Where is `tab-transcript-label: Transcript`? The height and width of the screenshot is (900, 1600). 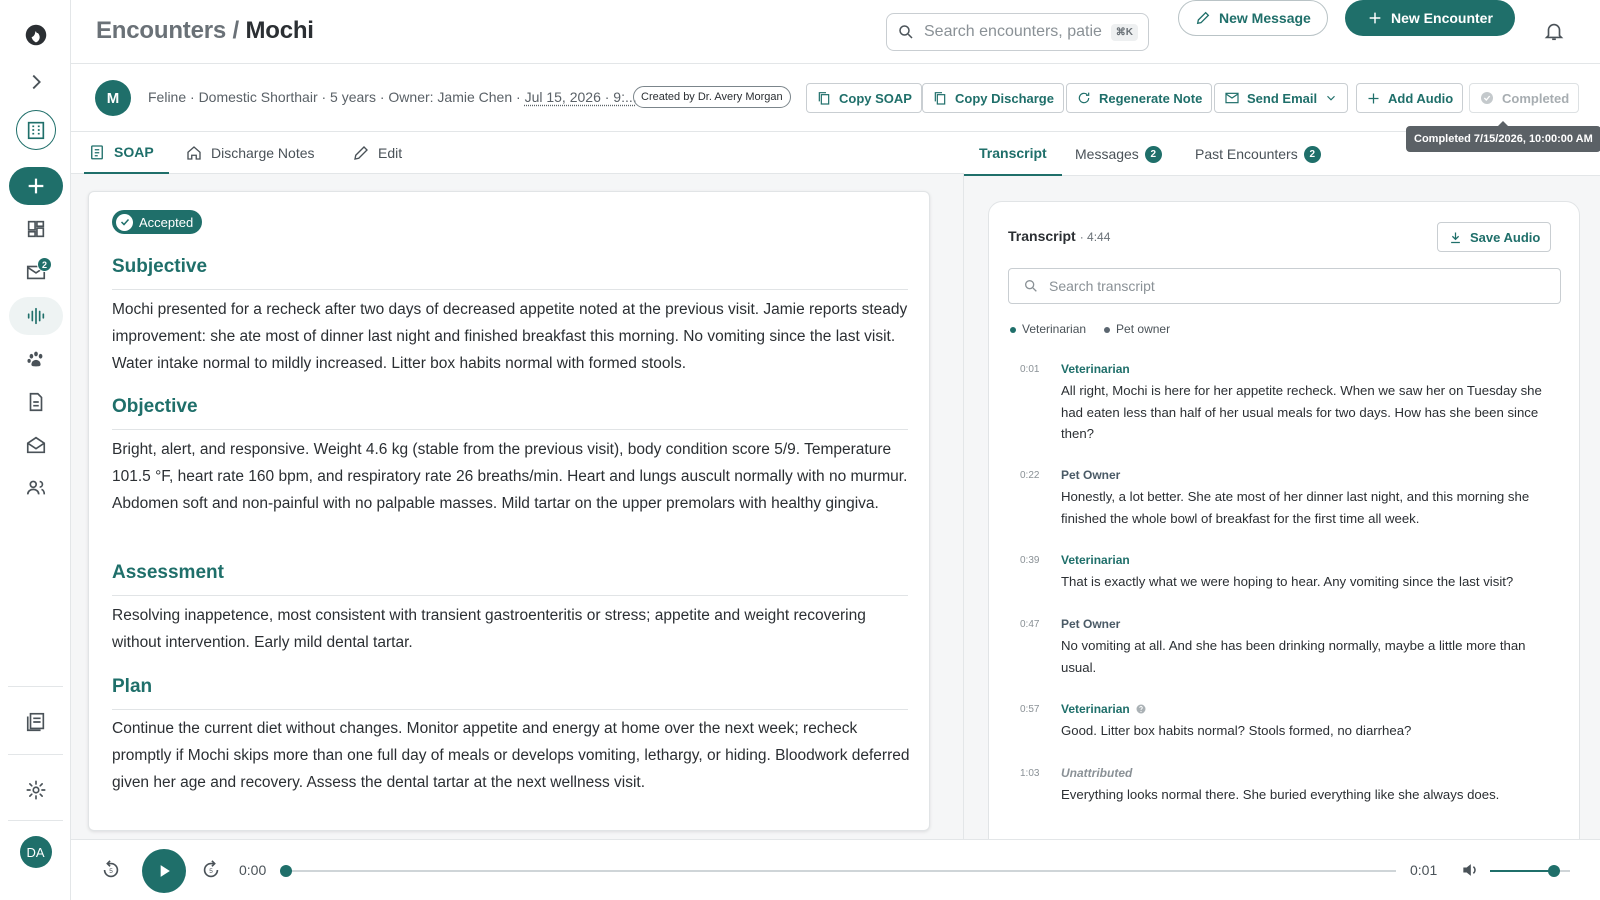 tab-transcript-label: Transcript is located at coordinates (1013, 153).